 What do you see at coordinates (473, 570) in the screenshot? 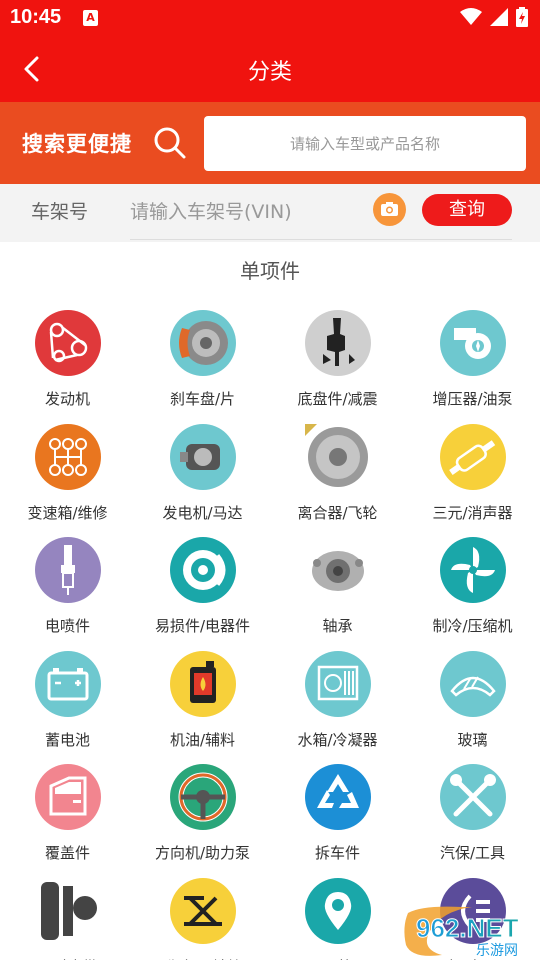
I see `fan-icon` at bounding box center [473, 570].